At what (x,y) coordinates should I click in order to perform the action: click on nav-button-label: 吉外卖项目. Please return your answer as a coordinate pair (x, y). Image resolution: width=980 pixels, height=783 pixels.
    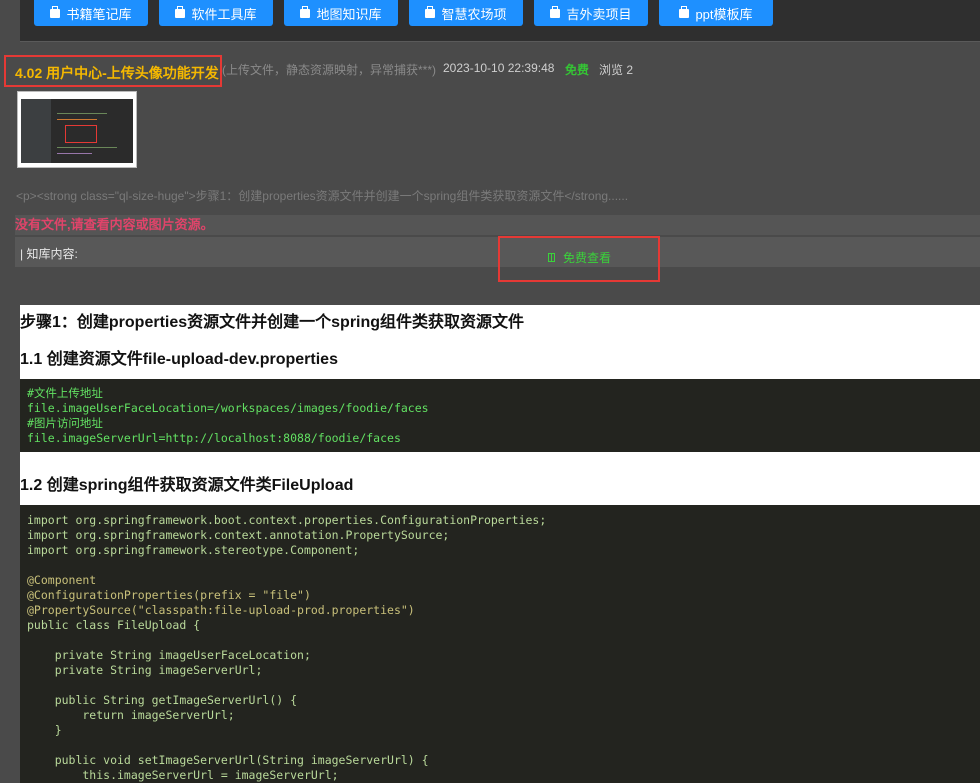
    Looking at the image, I should click on (599, 14).